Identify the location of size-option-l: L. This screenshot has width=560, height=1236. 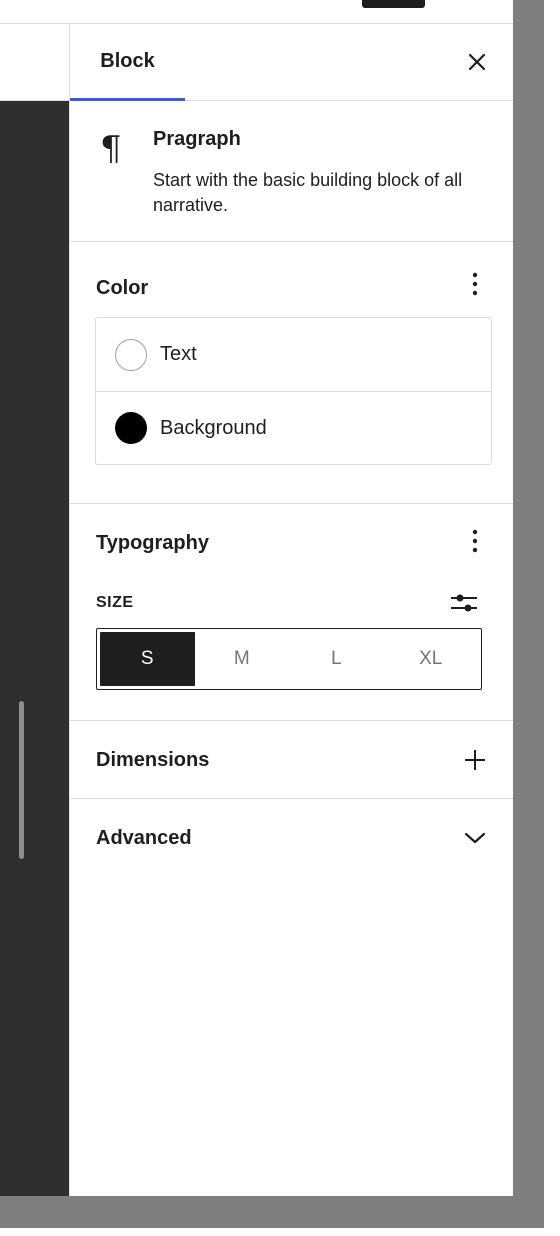
(336, 659).